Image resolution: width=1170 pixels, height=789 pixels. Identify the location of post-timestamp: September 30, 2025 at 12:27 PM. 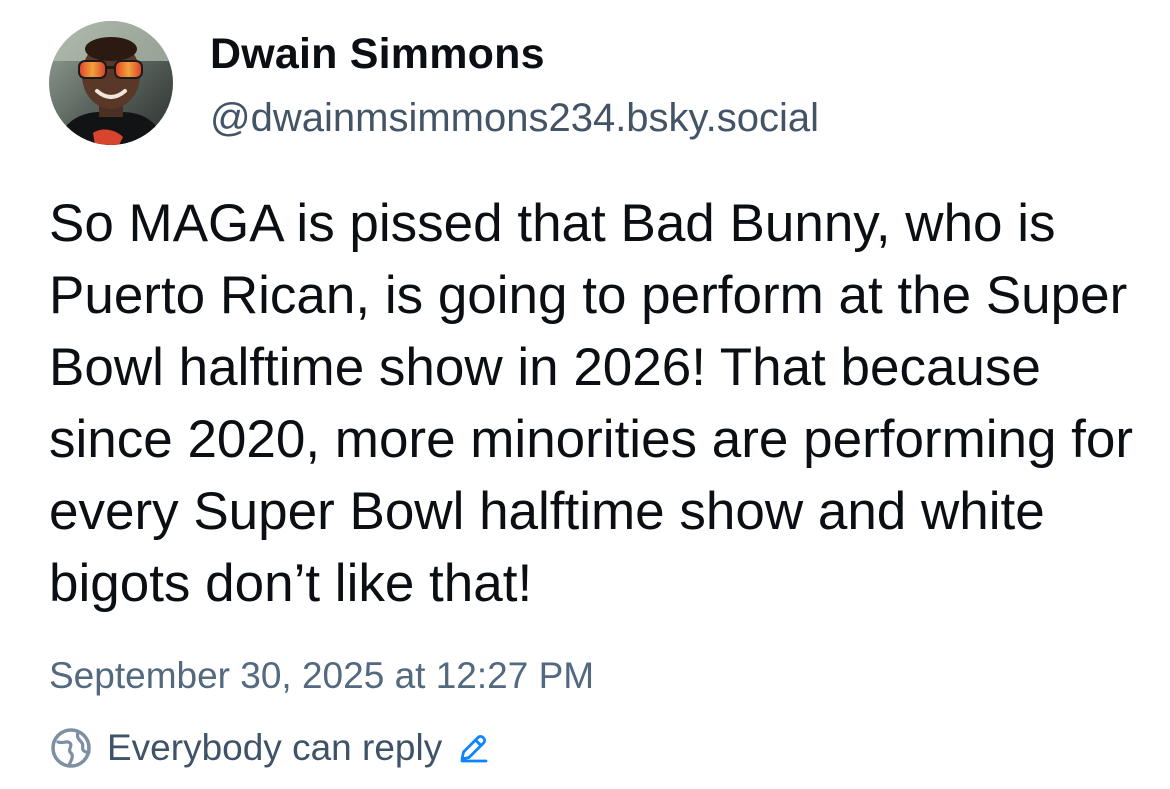
(322, 675).